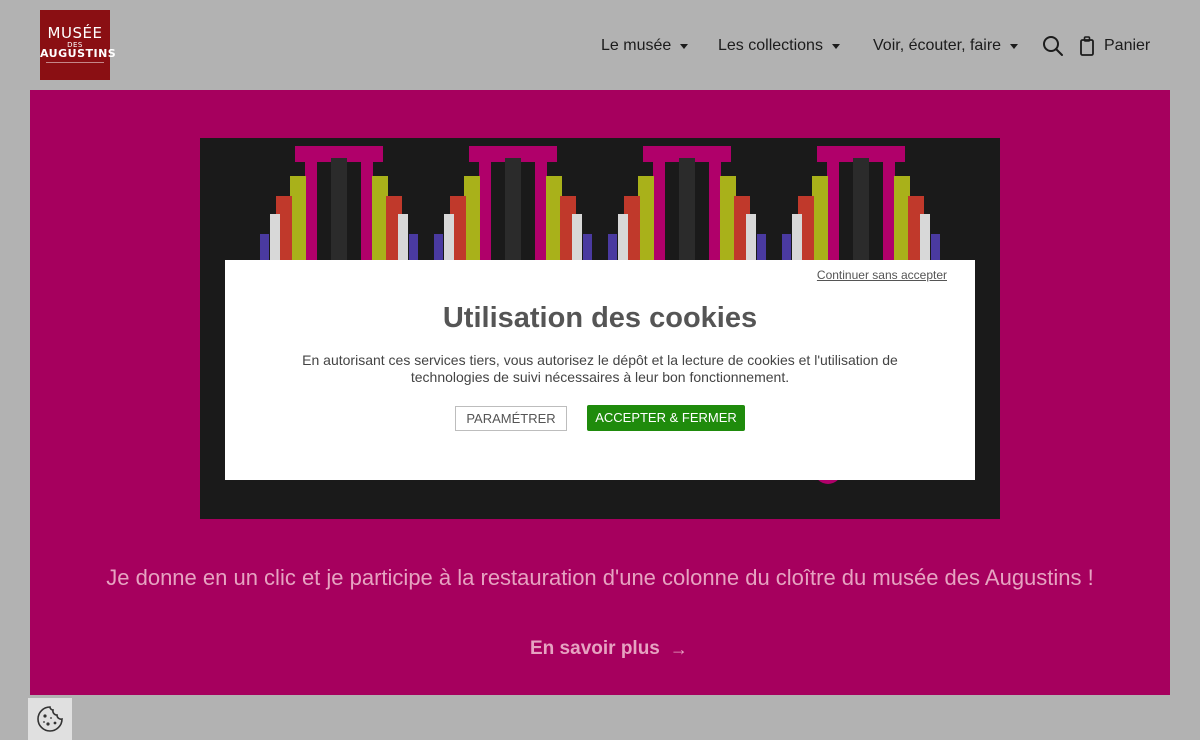 This screenshot has height=740, width=1200. I want to click on cart-button: Panier, so click(1114, 46).